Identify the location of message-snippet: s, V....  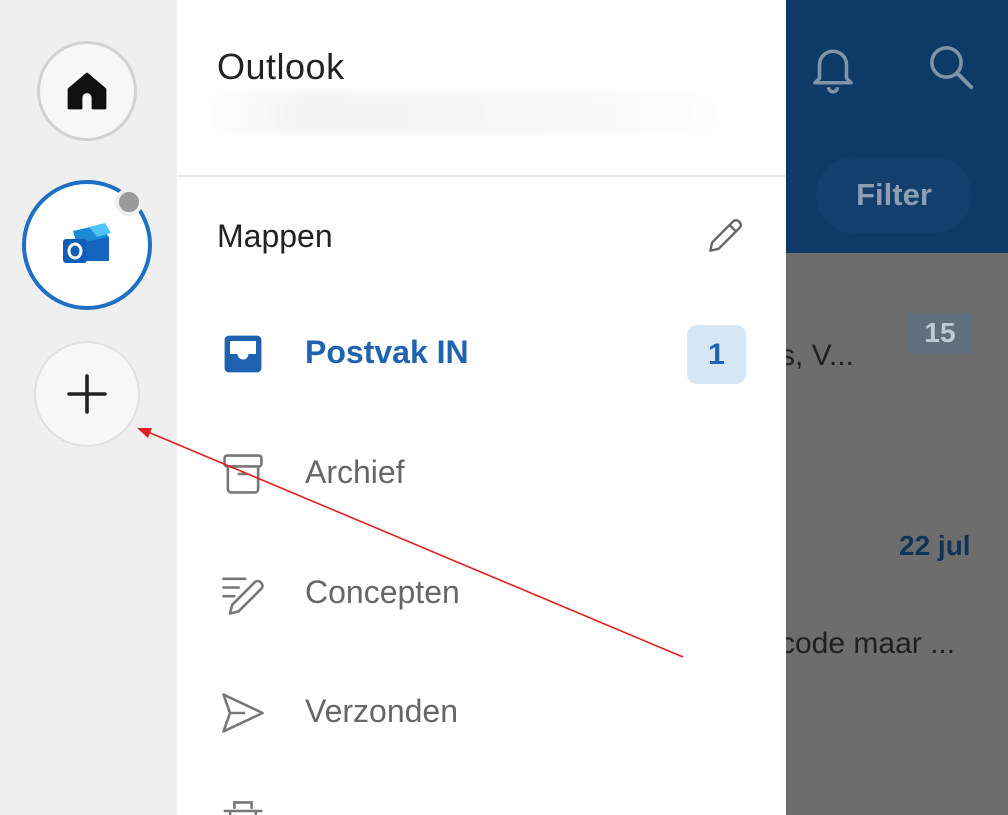
(820, 355).